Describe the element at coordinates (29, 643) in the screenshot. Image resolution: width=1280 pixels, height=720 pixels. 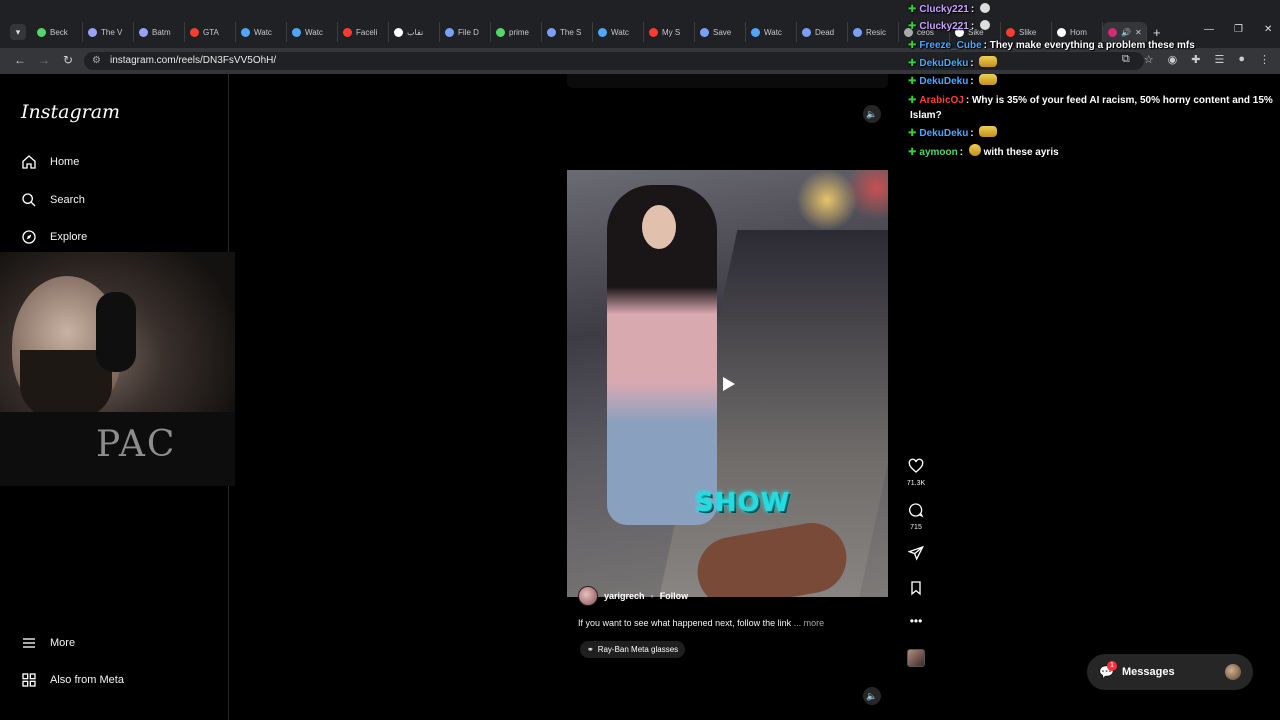
I see `hamburger-menu-icon` at that location.